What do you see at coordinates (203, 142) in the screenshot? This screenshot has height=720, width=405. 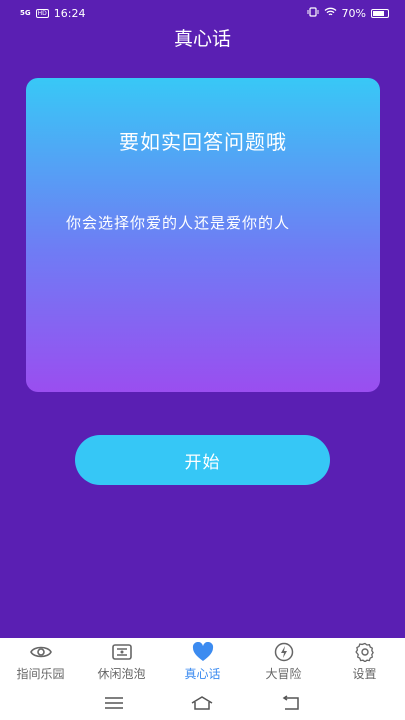 I see `card-heading: 要如实回答问题哦` at bounding box center [203, 142].